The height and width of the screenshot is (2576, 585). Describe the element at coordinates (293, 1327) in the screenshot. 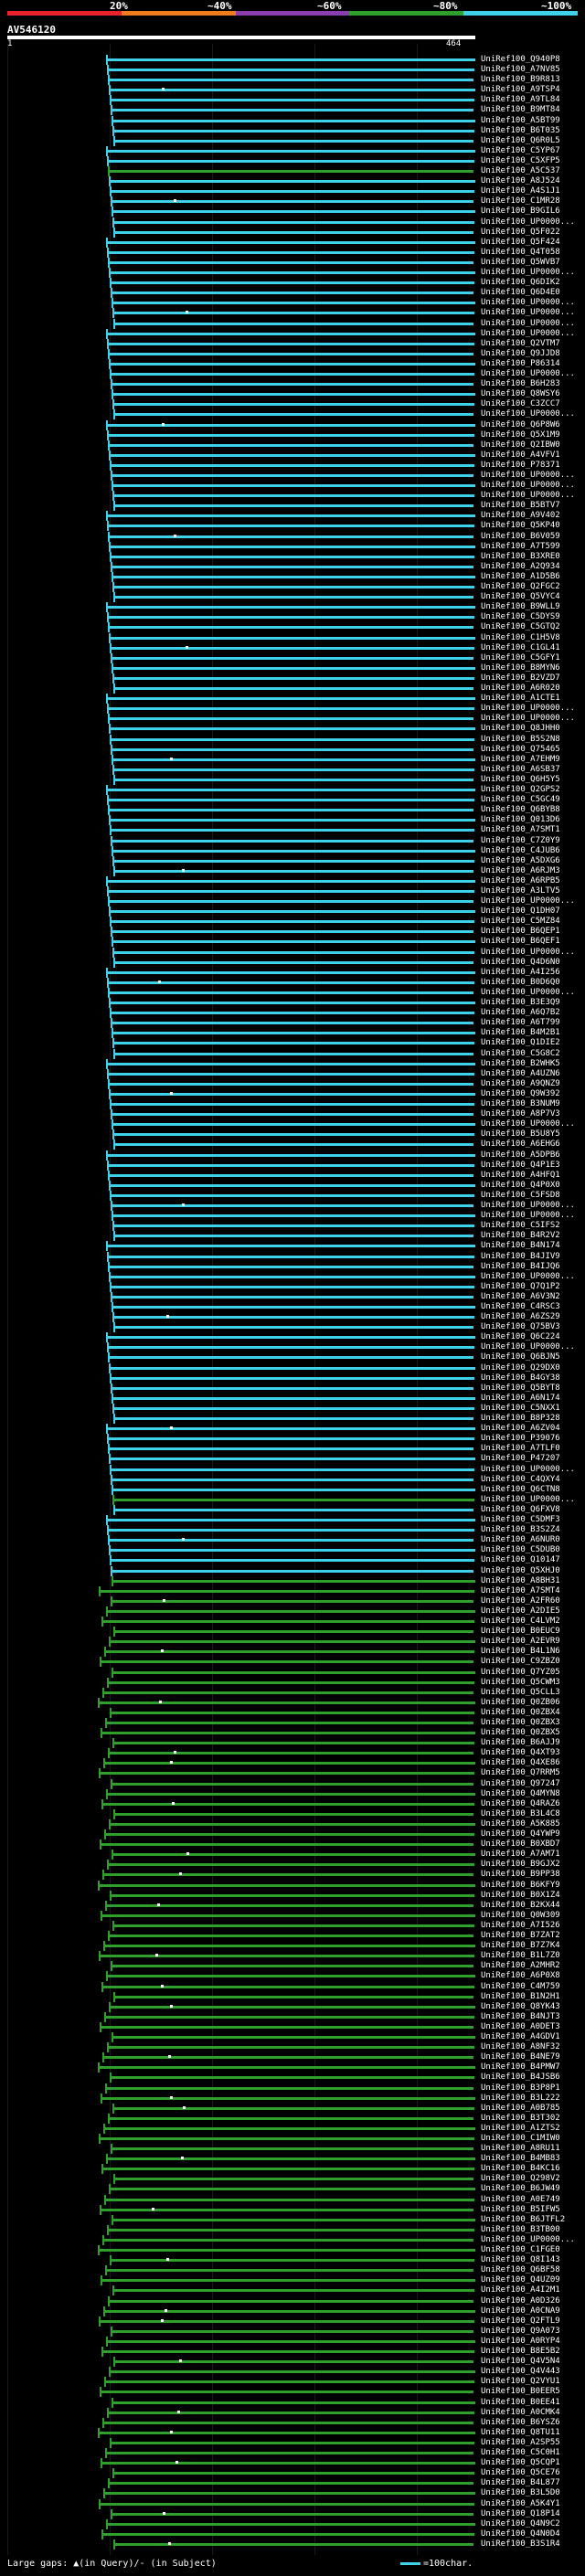

I see `hit-row: UniRef100_Q75BV3` at that location.